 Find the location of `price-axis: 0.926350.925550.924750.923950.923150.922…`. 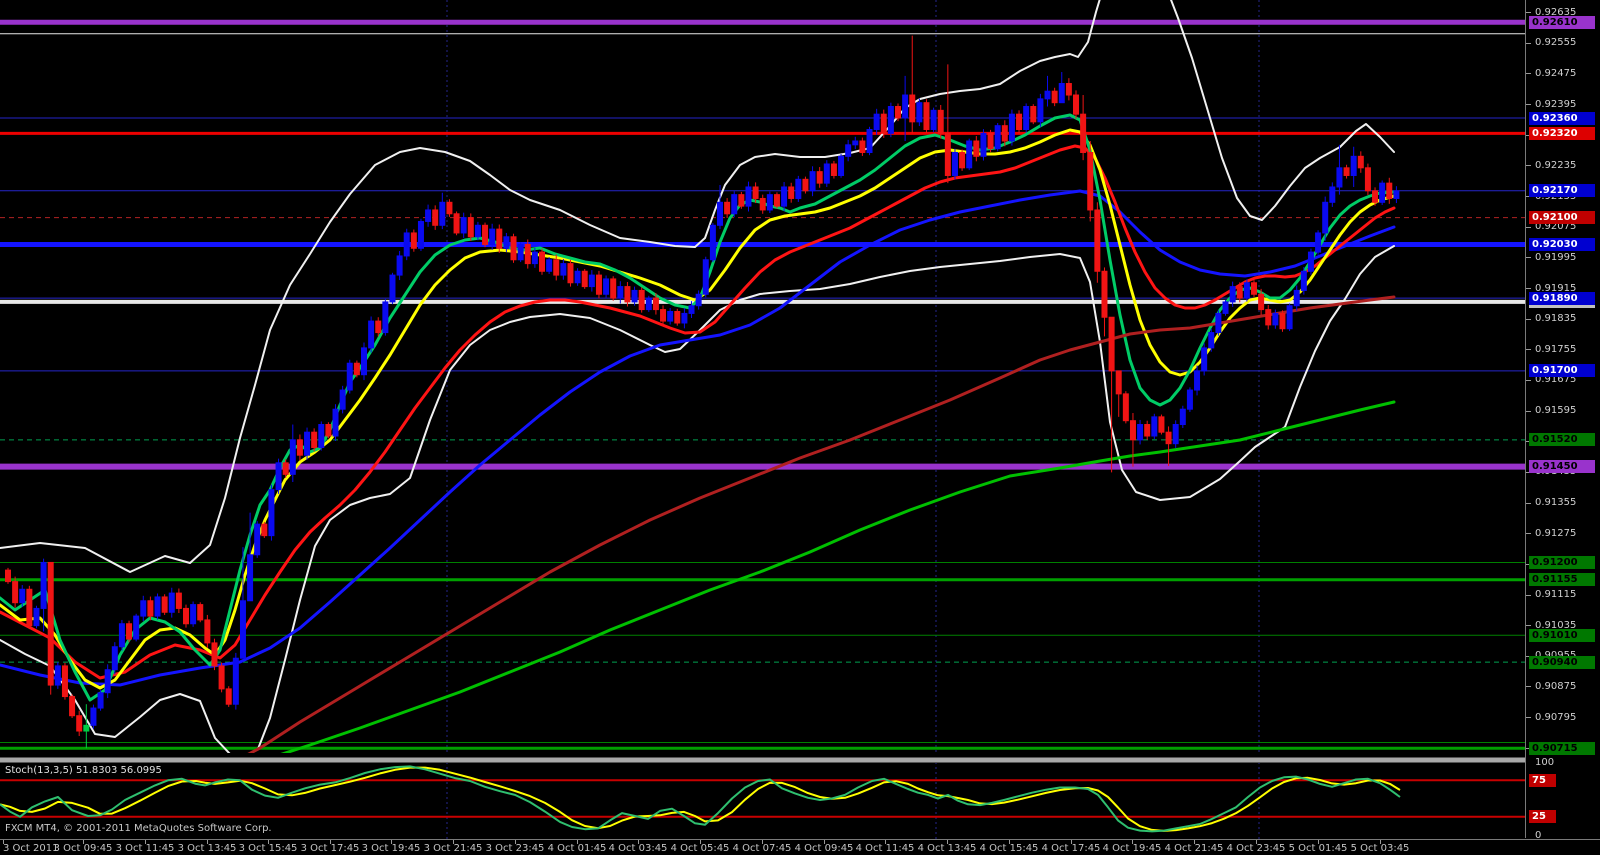

price-axis: 0.926350.925550.924750.923950.923150.922… is located at coordinates (1562, 420).